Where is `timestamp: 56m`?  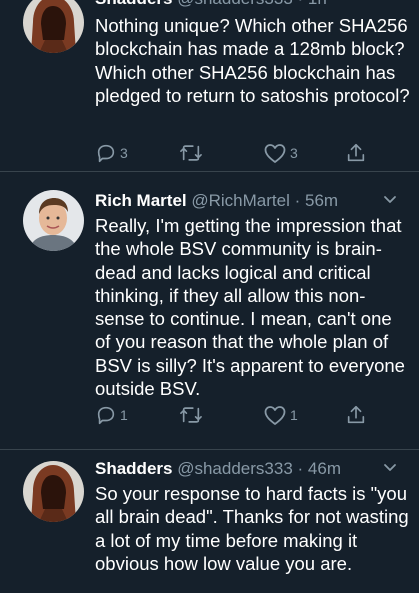
timestamp: 56m is located at coordinates (321, 200).